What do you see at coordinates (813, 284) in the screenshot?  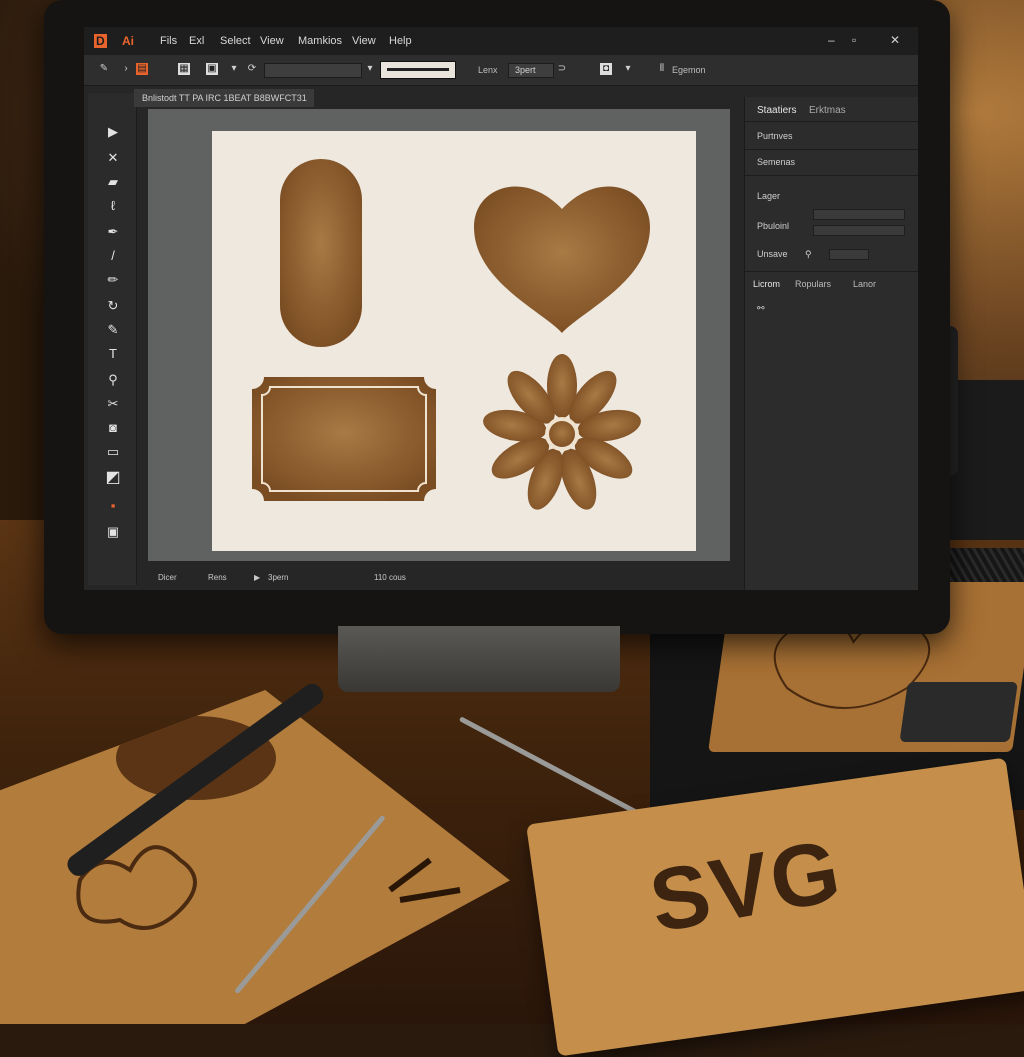 I see `panel-tab-ropulars: Ropulars` at bounding box center [813, 284].